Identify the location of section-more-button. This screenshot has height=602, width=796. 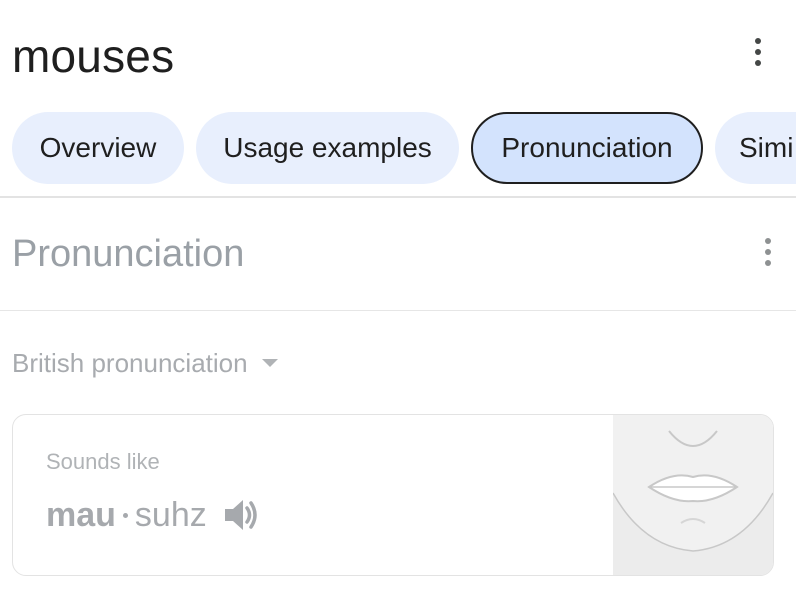
(768, 252).